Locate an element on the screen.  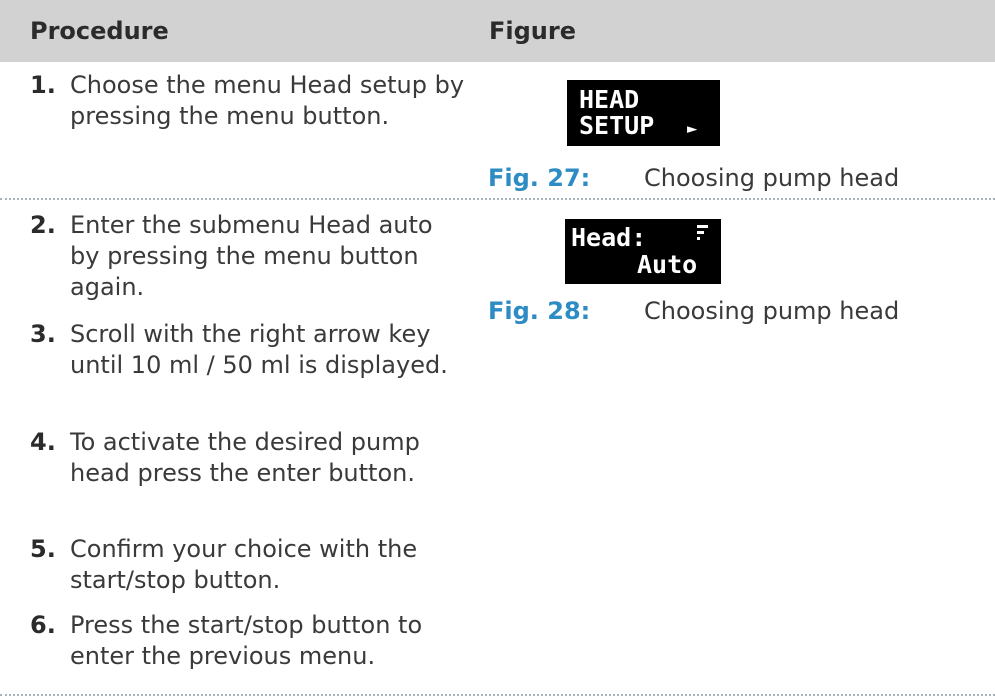
lcd-line-1: HEAD is located at coordinates (609, 99).